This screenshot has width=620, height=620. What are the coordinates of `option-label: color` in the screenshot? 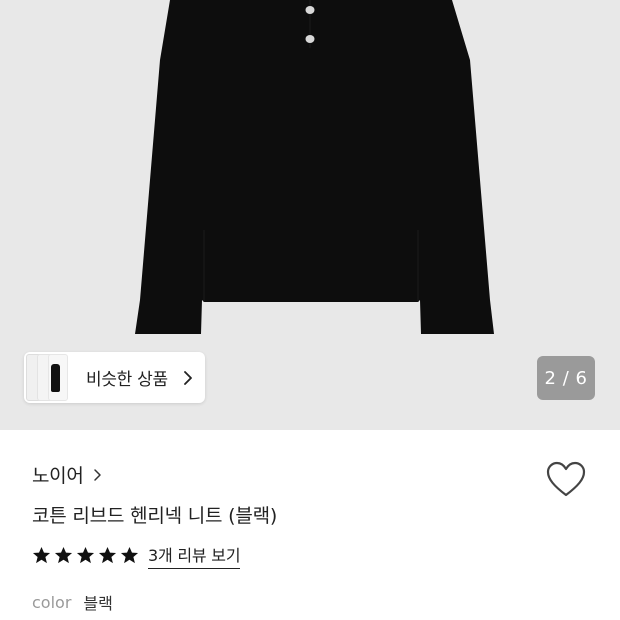 It's located at (52, 602).